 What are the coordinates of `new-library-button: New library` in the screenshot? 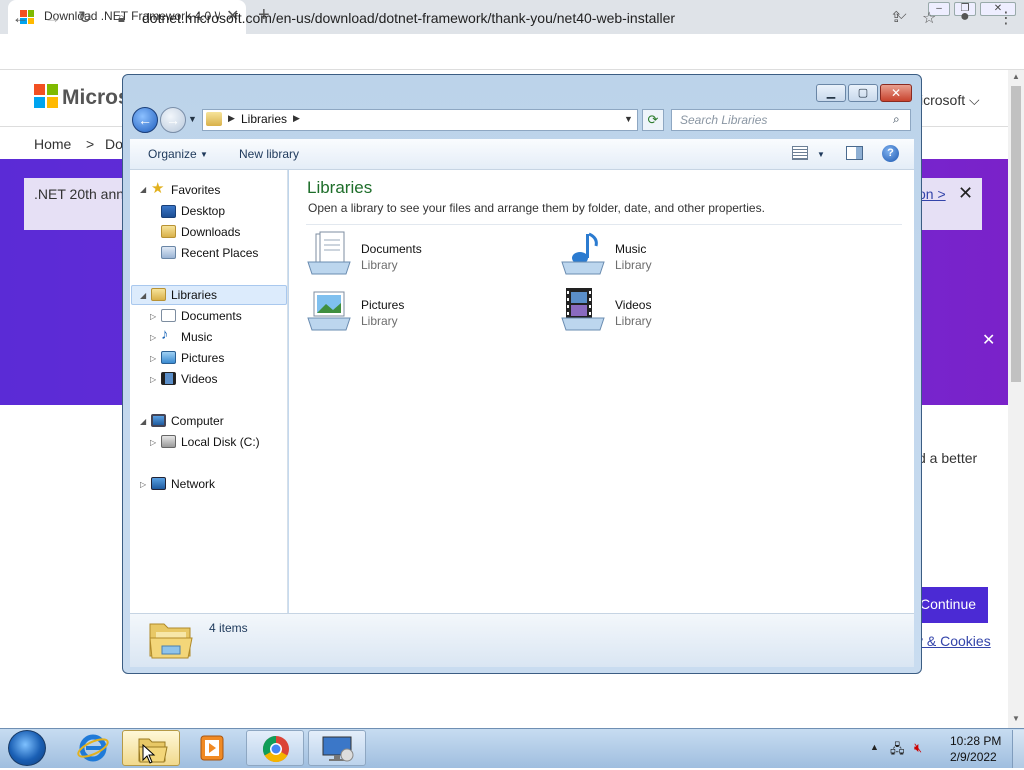 It's located at (269, 154).